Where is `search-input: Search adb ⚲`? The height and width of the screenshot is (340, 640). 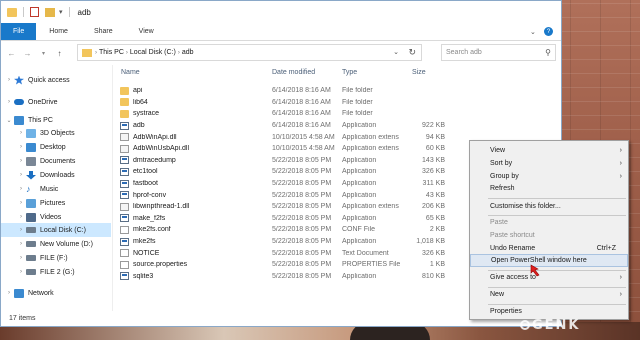
search-input: Search adb ⚲ is located at coordinates (498, 52).